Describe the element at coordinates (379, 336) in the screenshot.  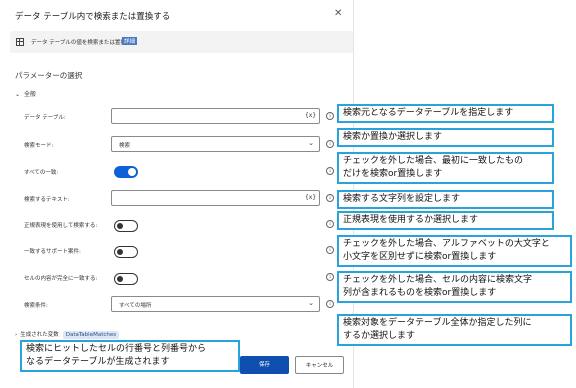
I see `callout-line: するか選択します` at that location.